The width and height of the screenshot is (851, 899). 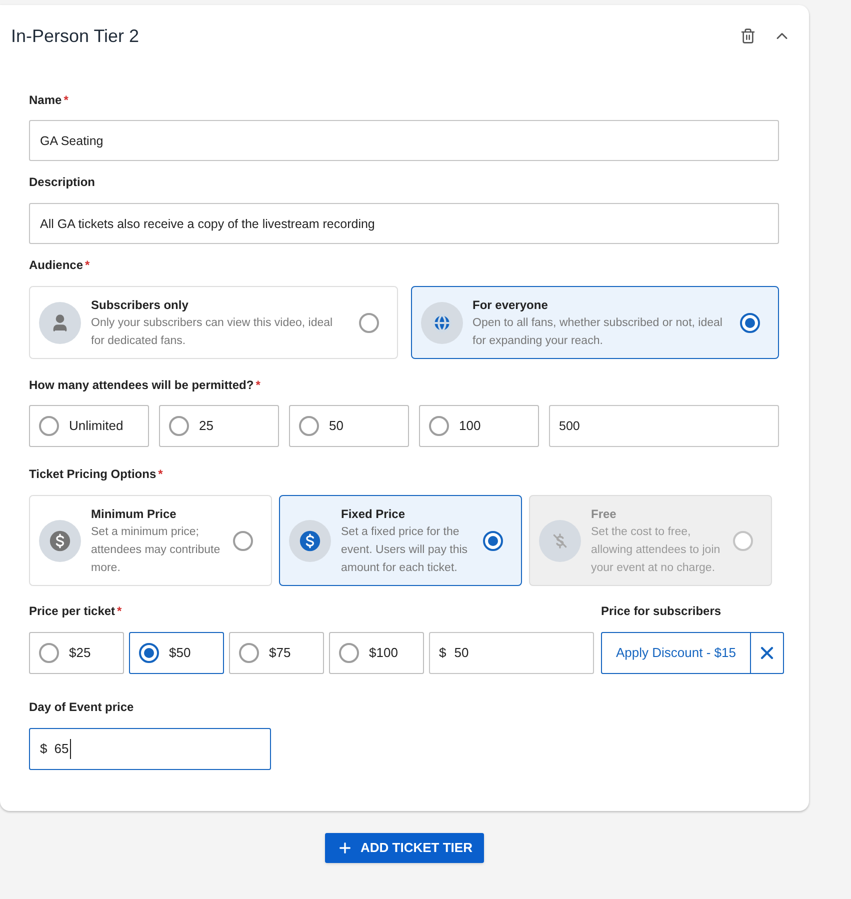 What do you see at coordinates (56, 265) in the screenshot?
I see `field-label: Audience` at bounding box center [56, 265].